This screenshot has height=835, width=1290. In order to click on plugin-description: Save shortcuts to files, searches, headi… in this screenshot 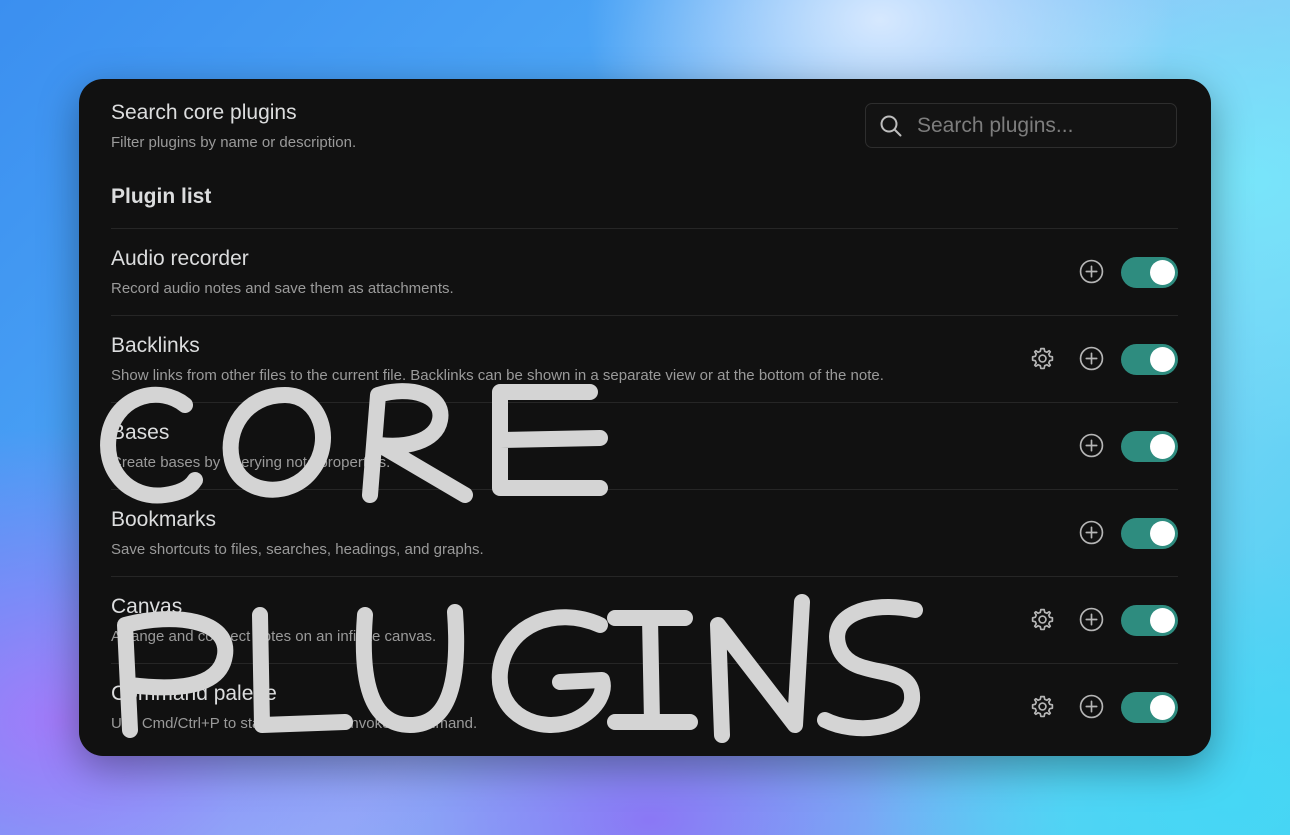, I will do `click(297, 549)`.